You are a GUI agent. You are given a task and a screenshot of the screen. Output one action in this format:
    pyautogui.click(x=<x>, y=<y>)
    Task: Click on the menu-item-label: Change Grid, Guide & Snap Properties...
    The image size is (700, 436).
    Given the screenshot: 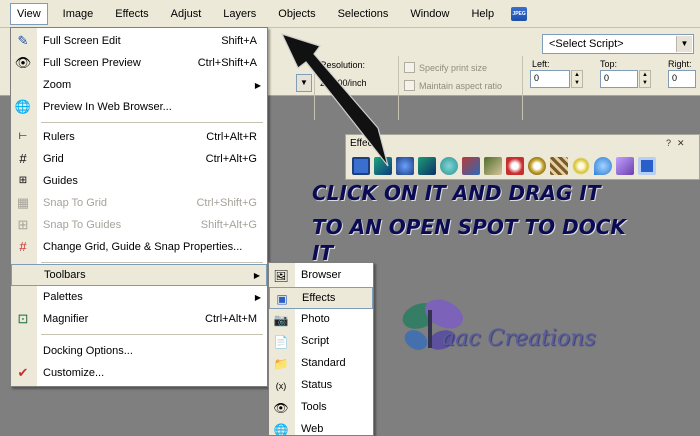 What is the action you would take?
    pyautogui.click(x=143, y=247)
    